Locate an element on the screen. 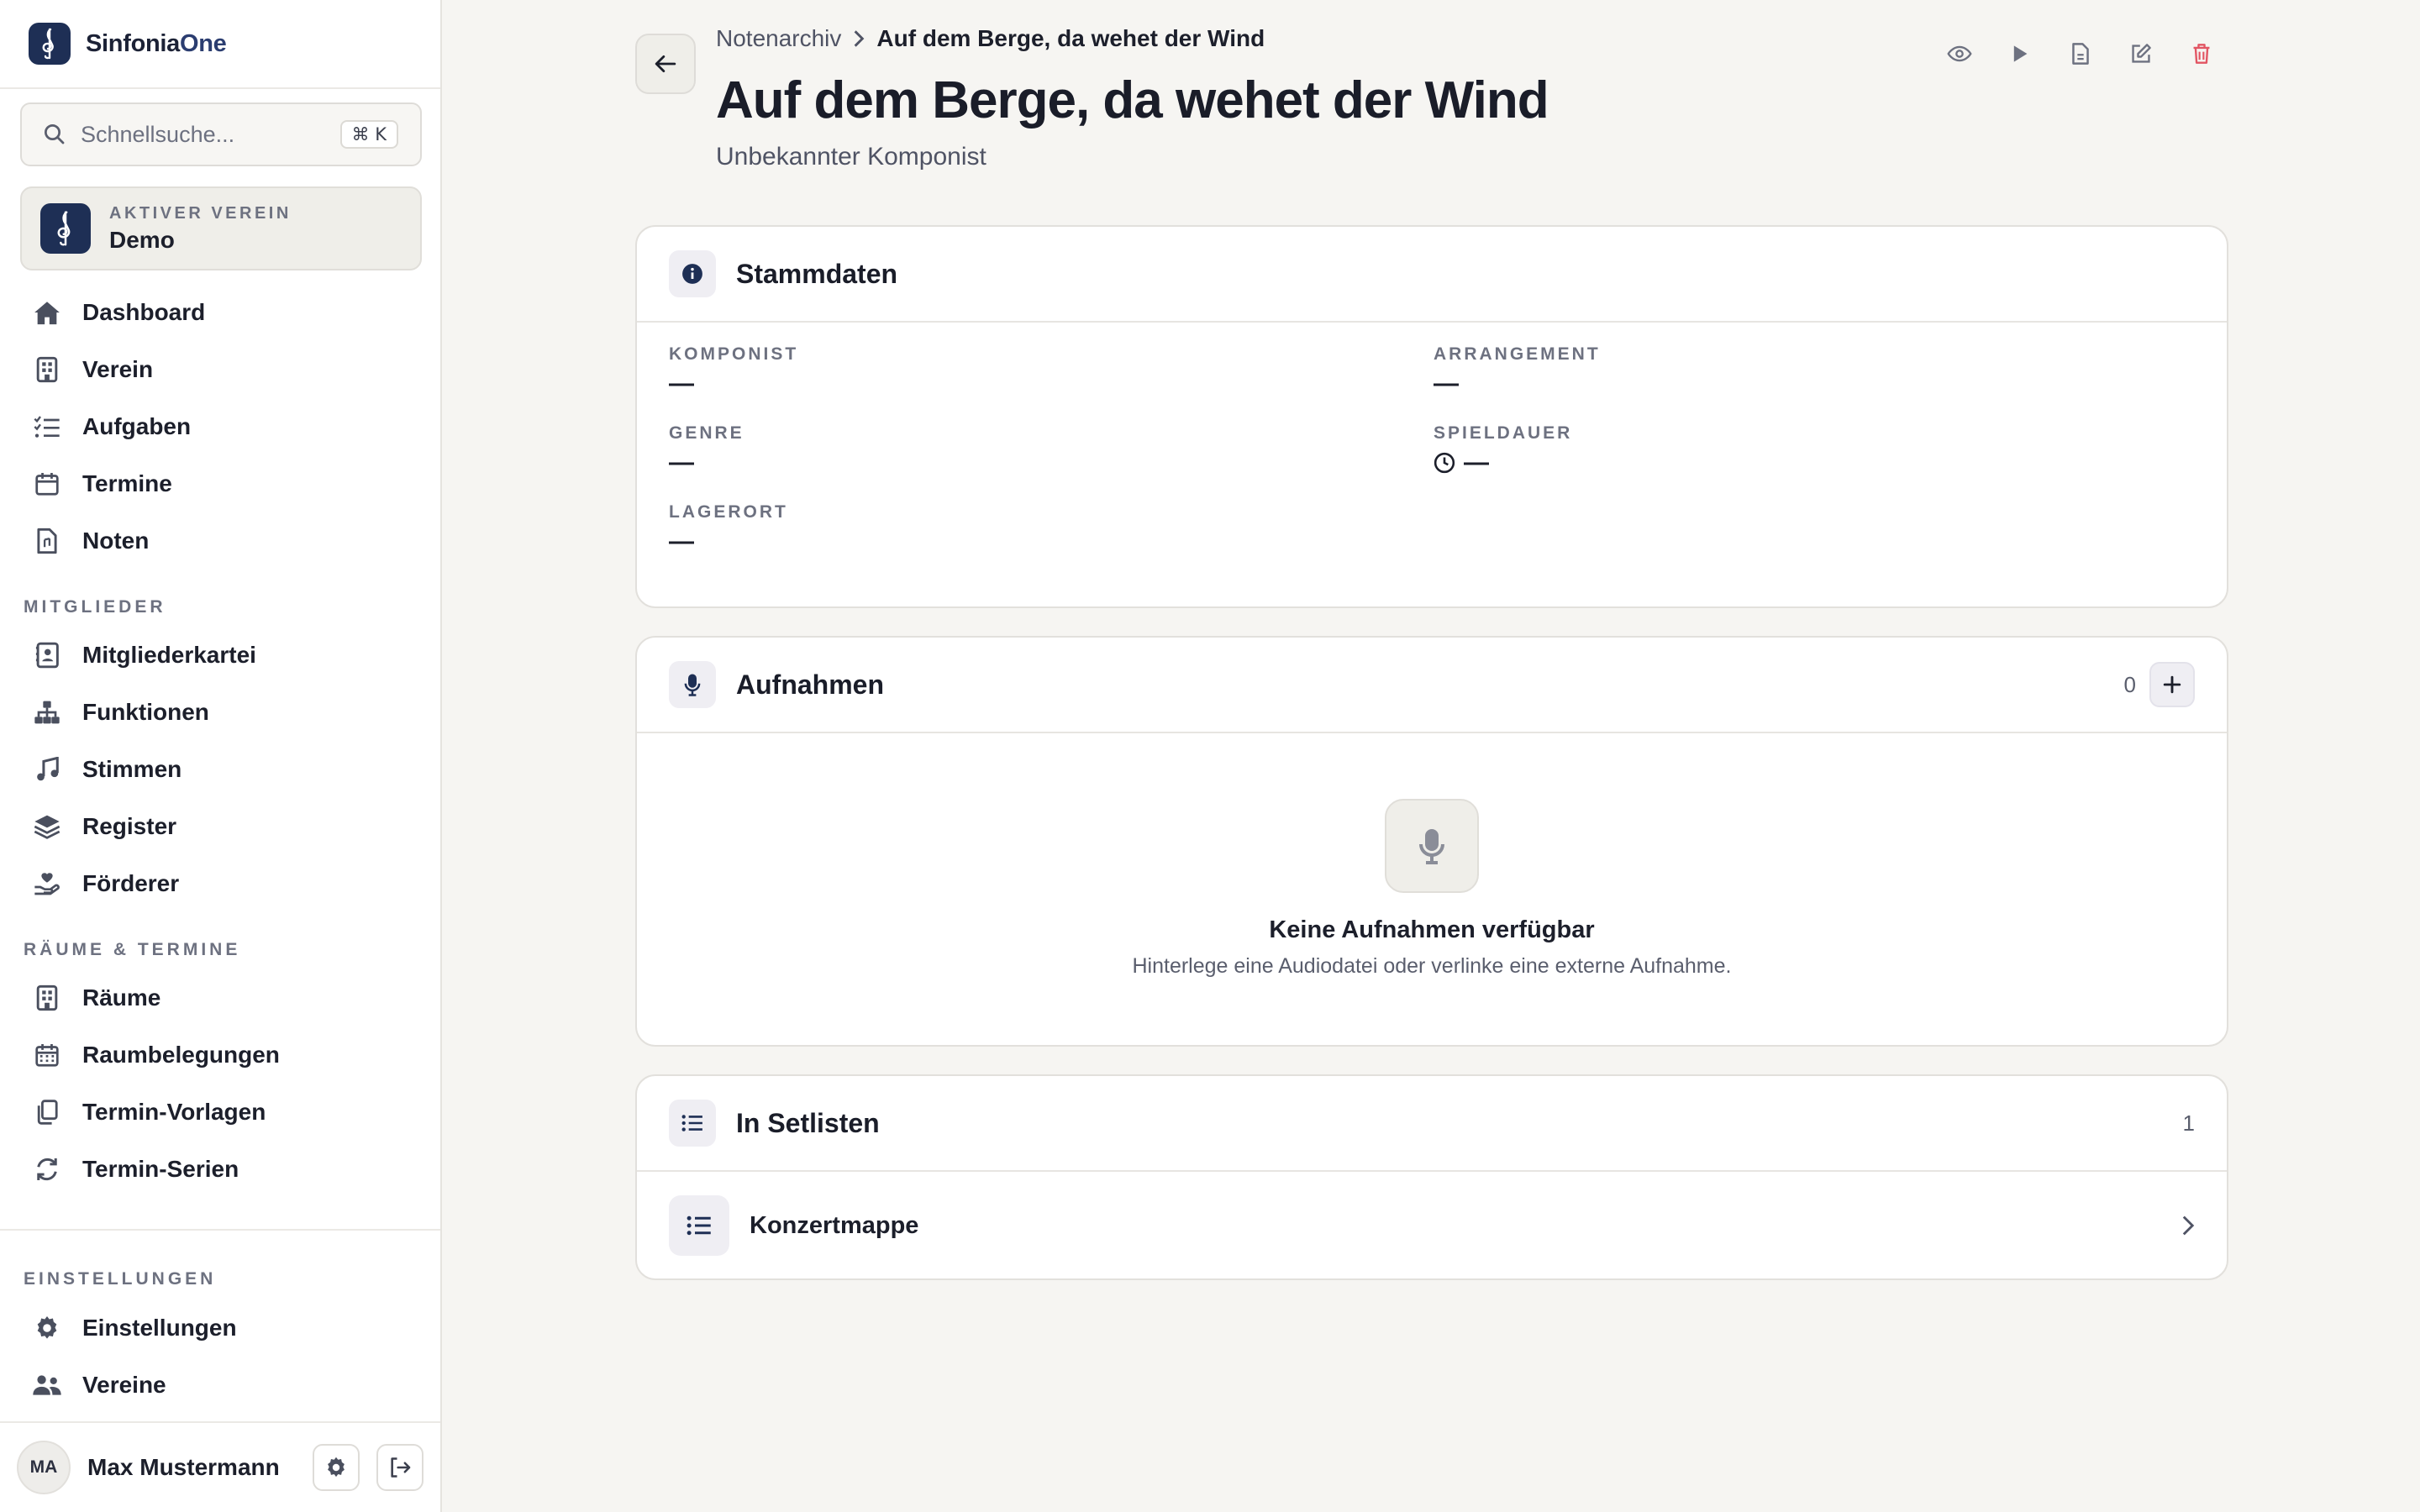 The height and width of the screenshot is (1512, 2420). card-title: Aufnahmen is located at coordinates (810, 684).